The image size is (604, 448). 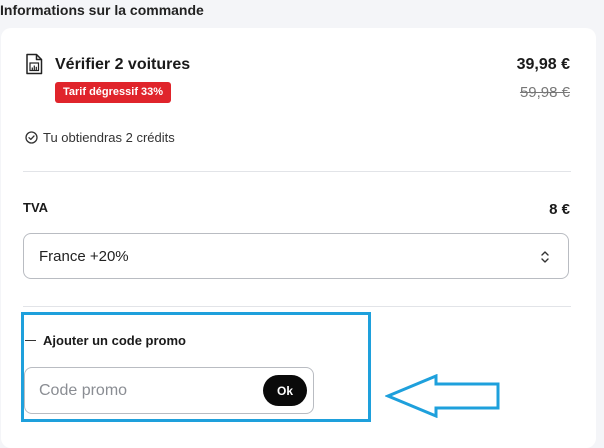 What do you see at coordinates (285, 390) in the screenshot?
I see `apply-promo-button: Ok` at bounding box center [285, 390].